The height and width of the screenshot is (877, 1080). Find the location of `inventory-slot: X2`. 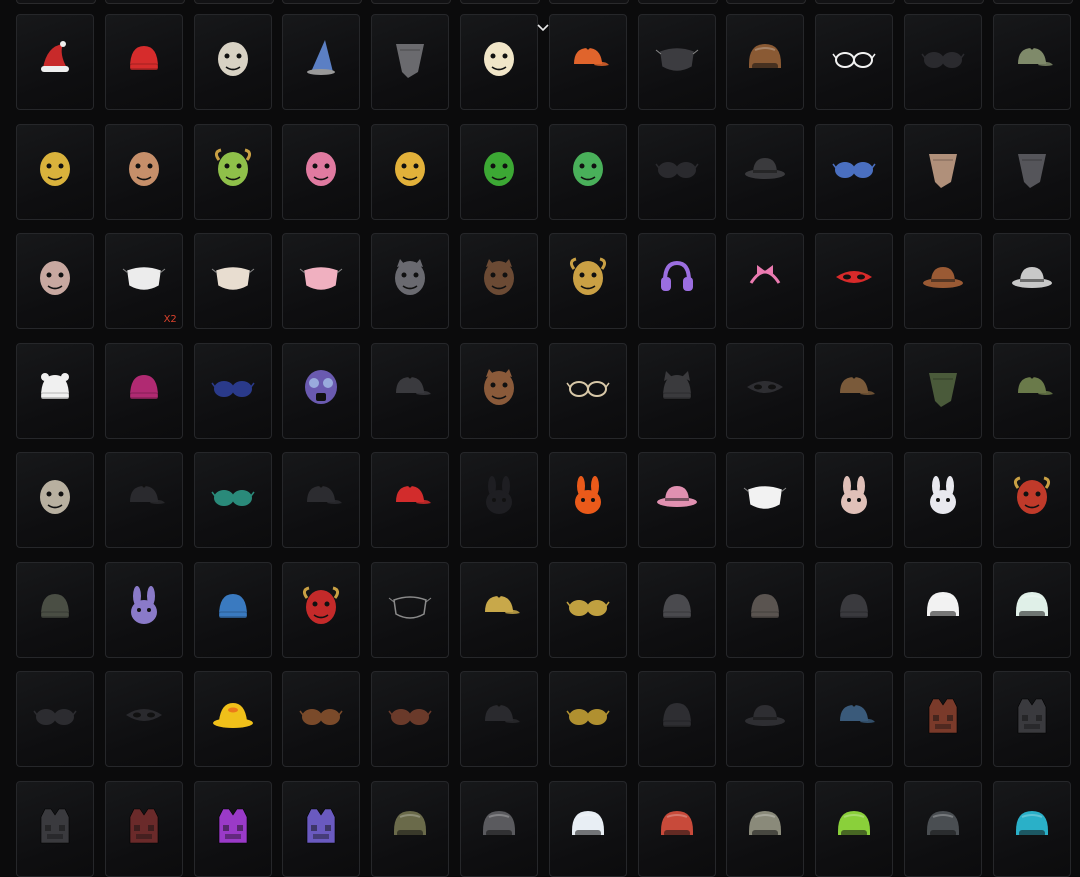

inventory-slot: X2 is located at coordinates (143, 281).